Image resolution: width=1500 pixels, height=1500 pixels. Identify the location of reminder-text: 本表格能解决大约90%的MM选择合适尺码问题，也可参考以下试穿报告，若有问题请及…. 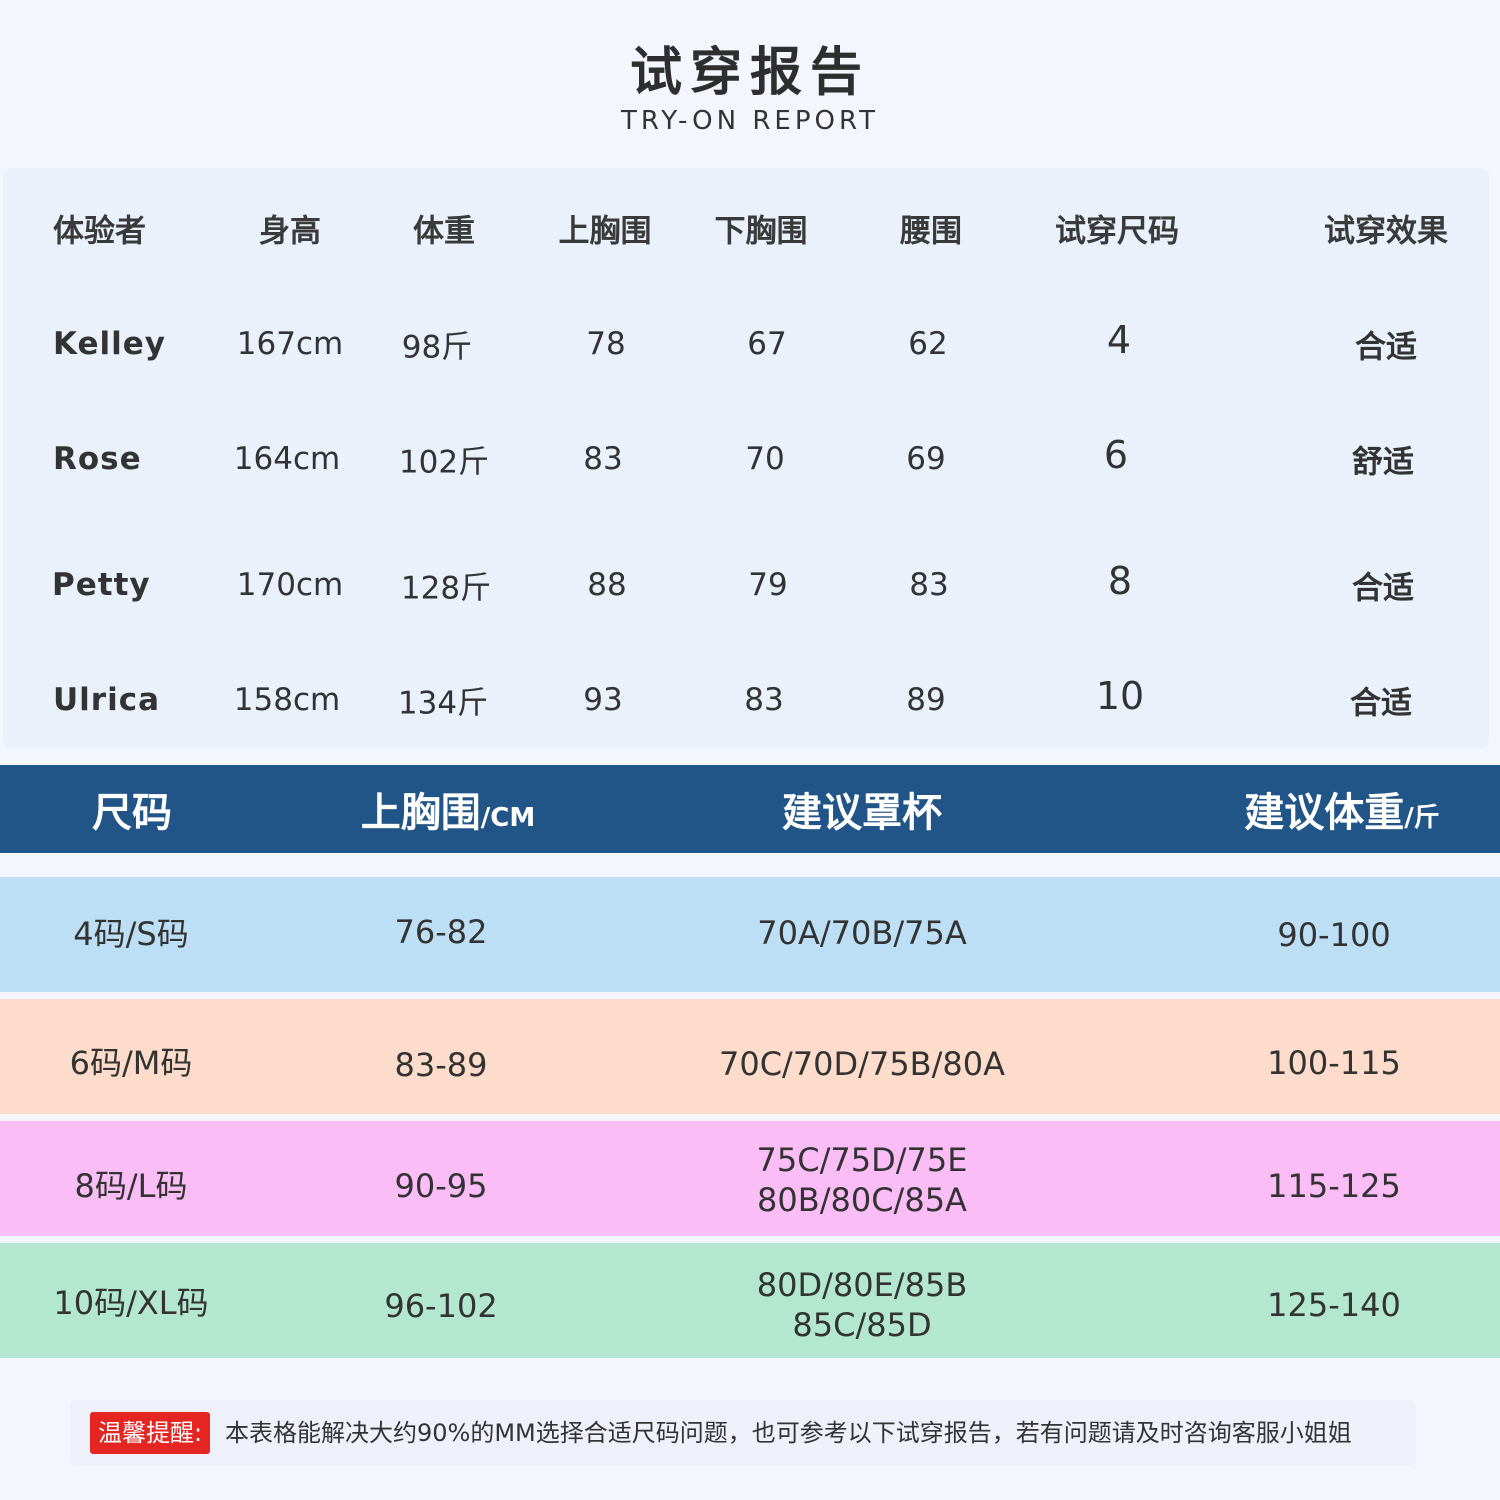
(788, 1433).